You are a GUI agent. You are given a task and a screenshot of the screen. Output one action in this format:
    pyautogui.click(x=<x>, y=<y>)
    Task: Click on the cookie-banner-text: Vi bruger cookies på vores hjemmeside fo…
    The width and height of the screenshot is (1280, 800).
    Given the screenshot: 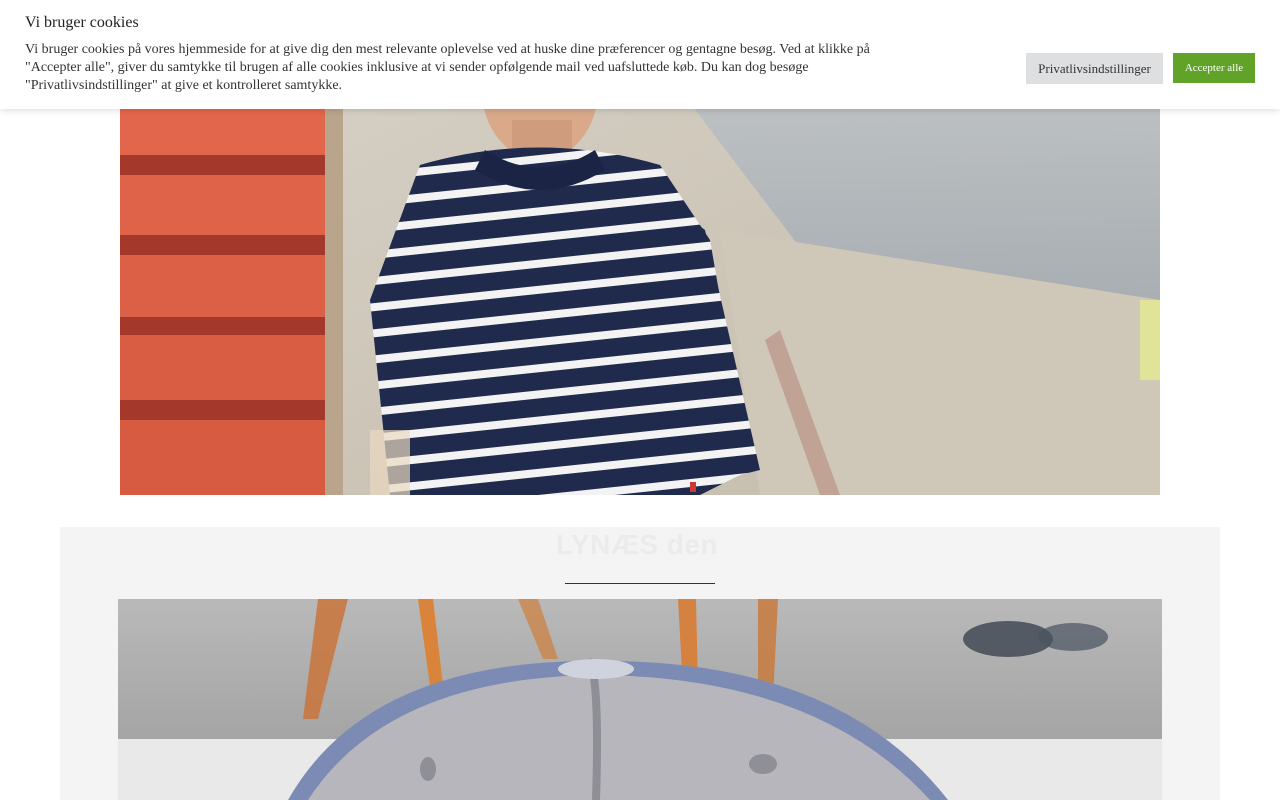 What is the action you would take?
    pyautogui.click(x=447, y=67)
    